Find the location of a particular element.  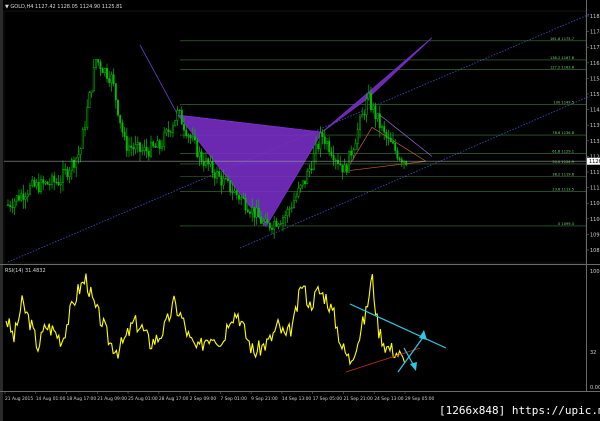

rsi-axis-label: 0.00 is located at coordinates (595, 388).